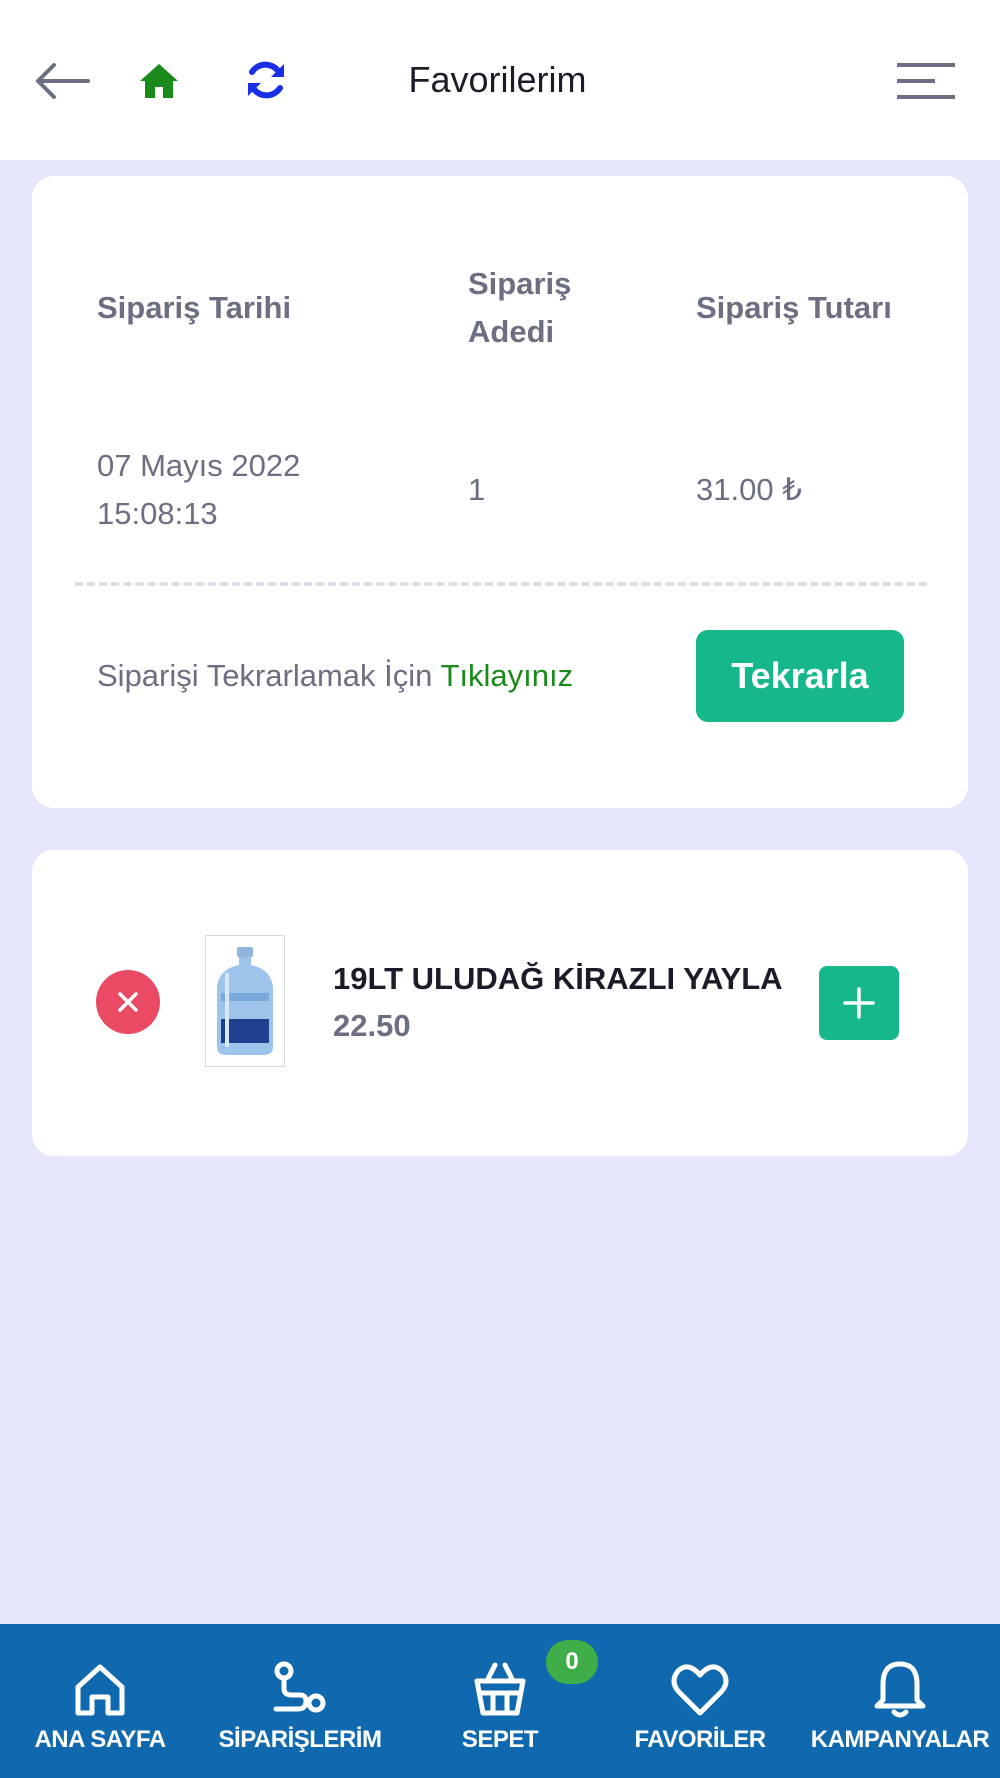 The width and height of the screenshot is (1000, 1778). Describe the element at coordinates (100, 1690) in the screenshot. I see `home-outline-icon` at that location.